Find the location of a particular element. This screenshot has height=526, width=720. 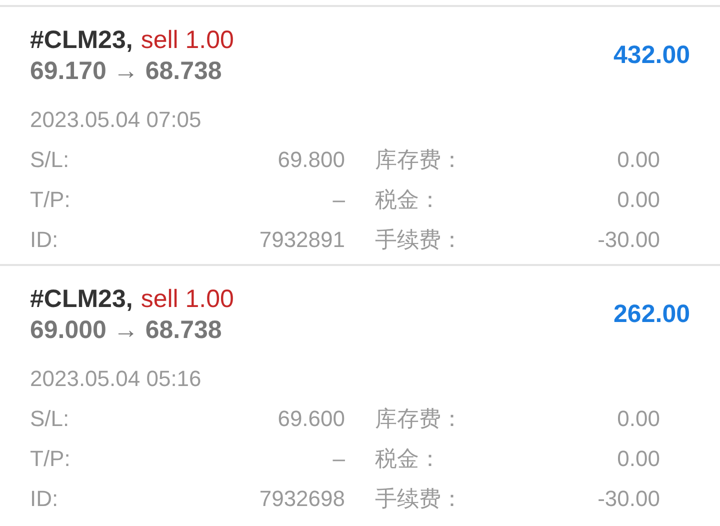

field-value: 7932891 is located at coordinates (301, 240).